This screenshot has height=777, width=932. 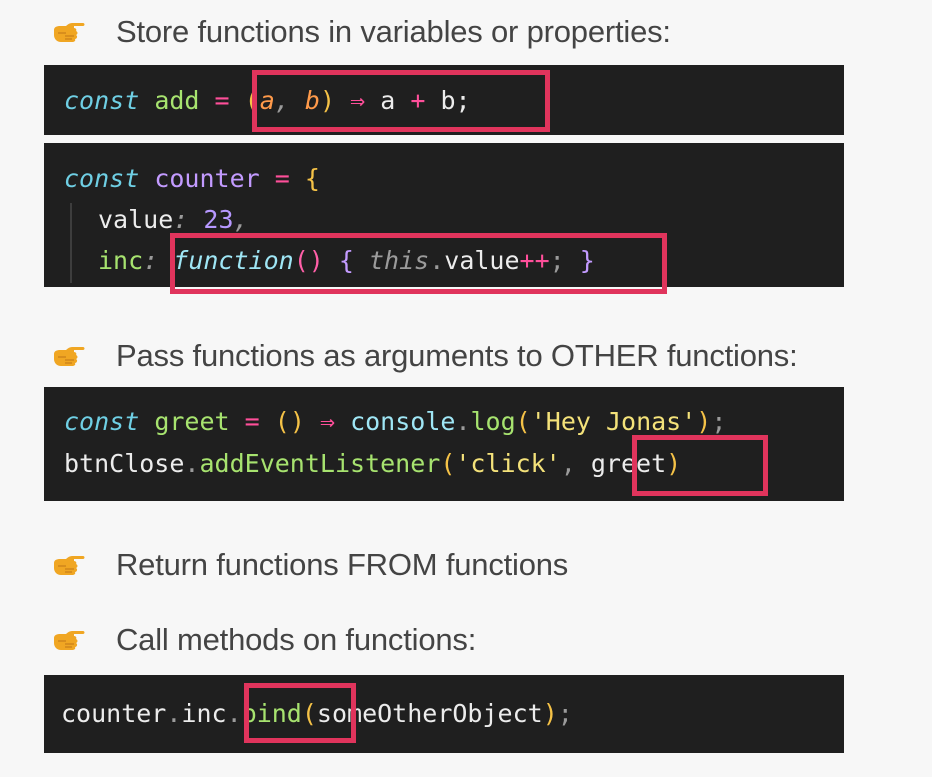 I want to click on bullet-text: Call methods on functions:, so click(x=296, y=639).